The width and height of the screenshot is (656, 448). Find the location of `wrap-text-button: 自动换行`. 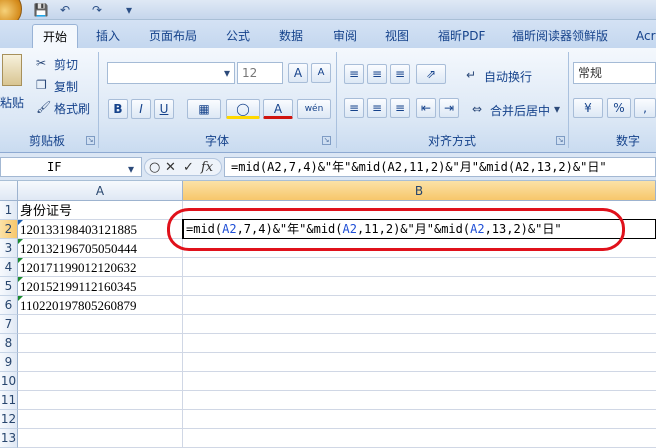

wrap-text-button: 自动换行 is located at coordinates (508, 76).